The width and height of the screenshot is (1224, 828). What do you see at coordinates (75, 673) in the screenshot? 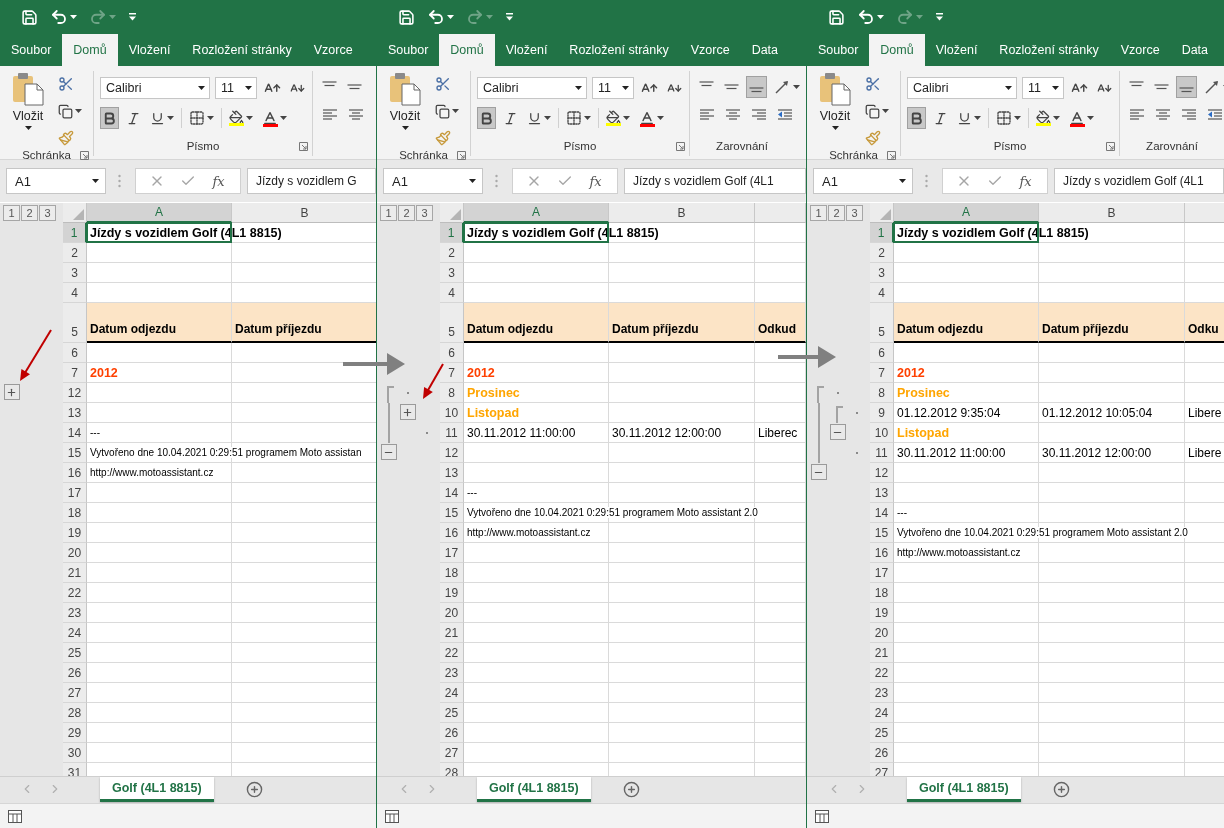
I see `row-header: 26` at bounding box center [75, 673].